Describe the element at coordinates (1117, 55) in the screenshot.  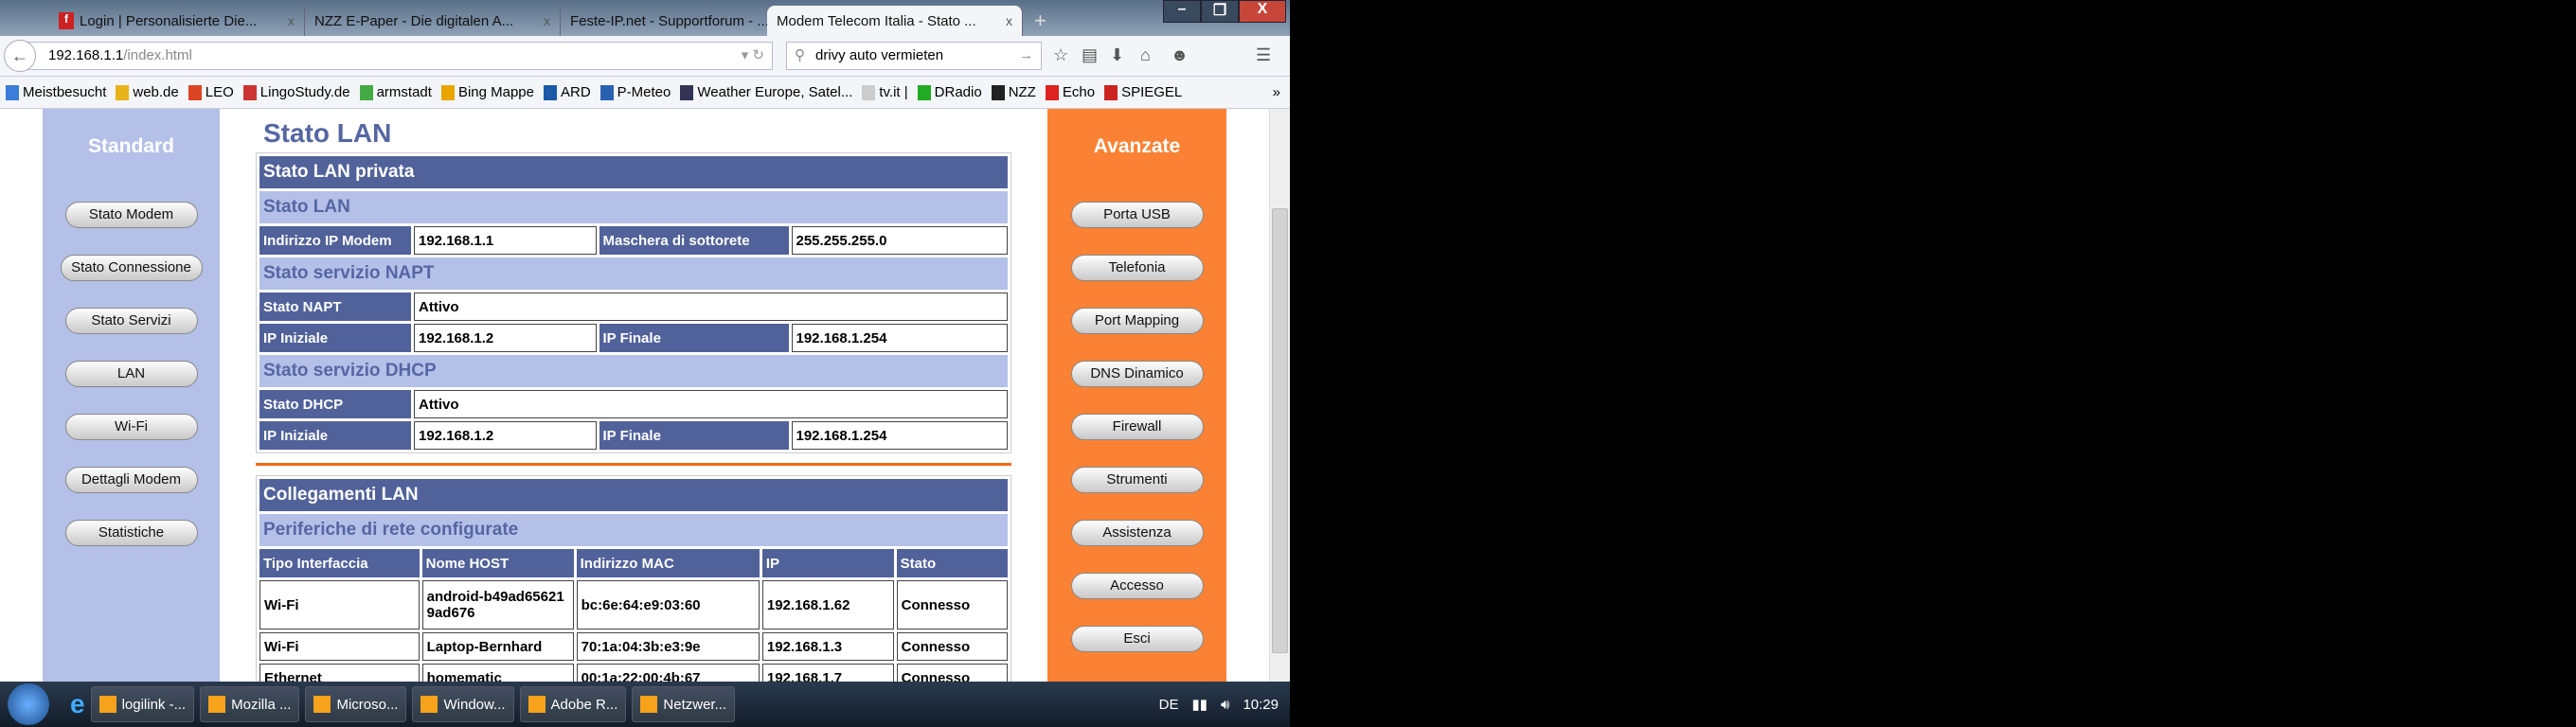
I see `download-icon: ⬇` at that location.